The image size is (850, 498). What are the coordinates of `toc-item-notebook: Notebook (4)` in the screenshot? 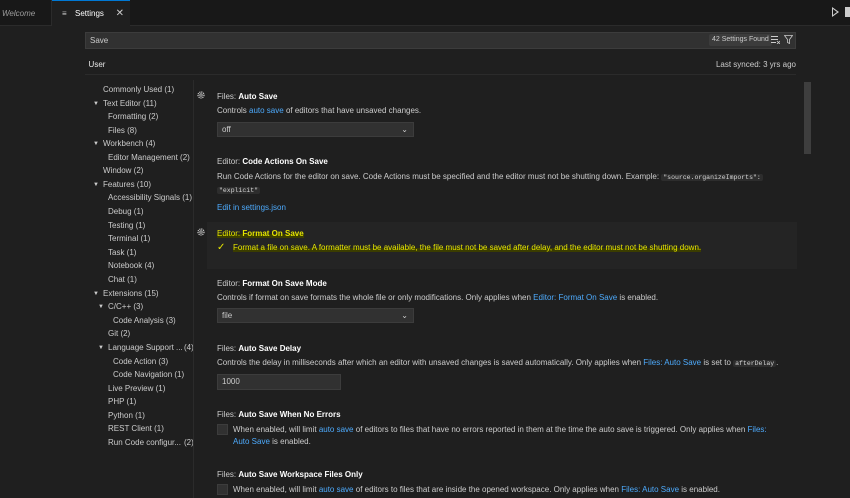 It's located at (131, 266).